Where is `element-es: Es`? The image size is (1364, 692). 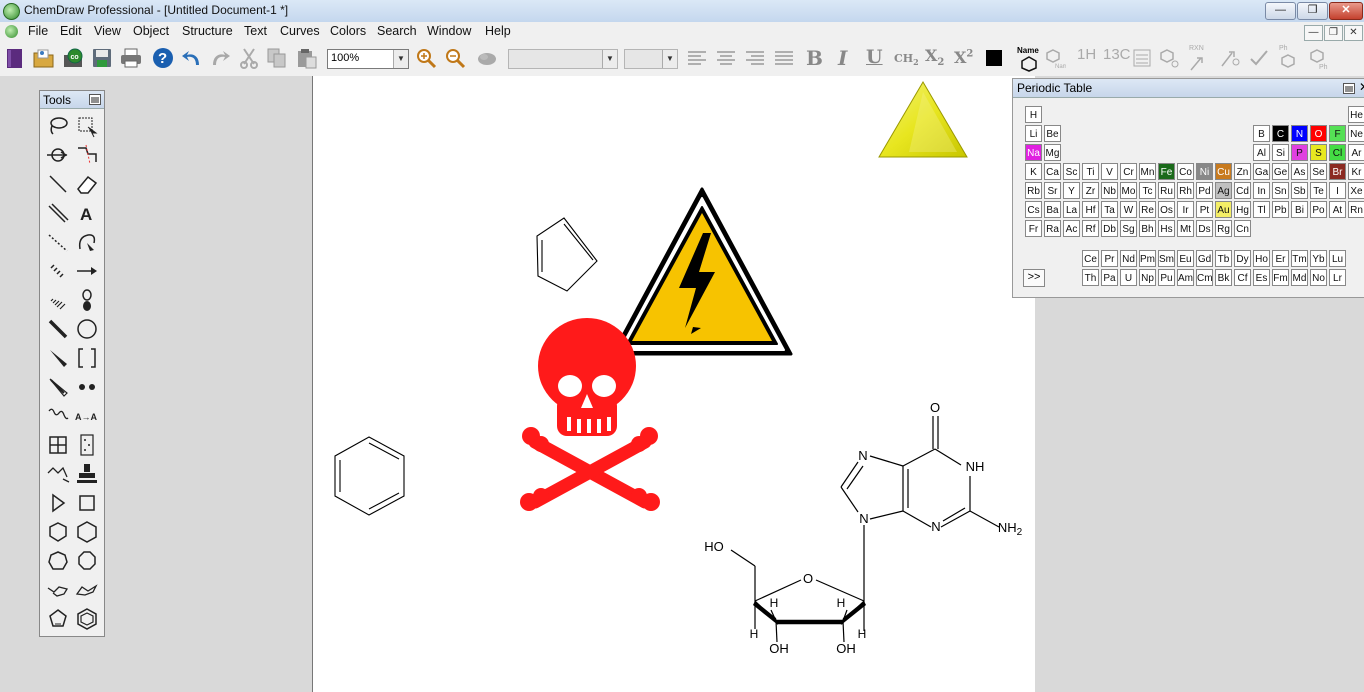
element-es: Es is located at coordinates (1261, 277).